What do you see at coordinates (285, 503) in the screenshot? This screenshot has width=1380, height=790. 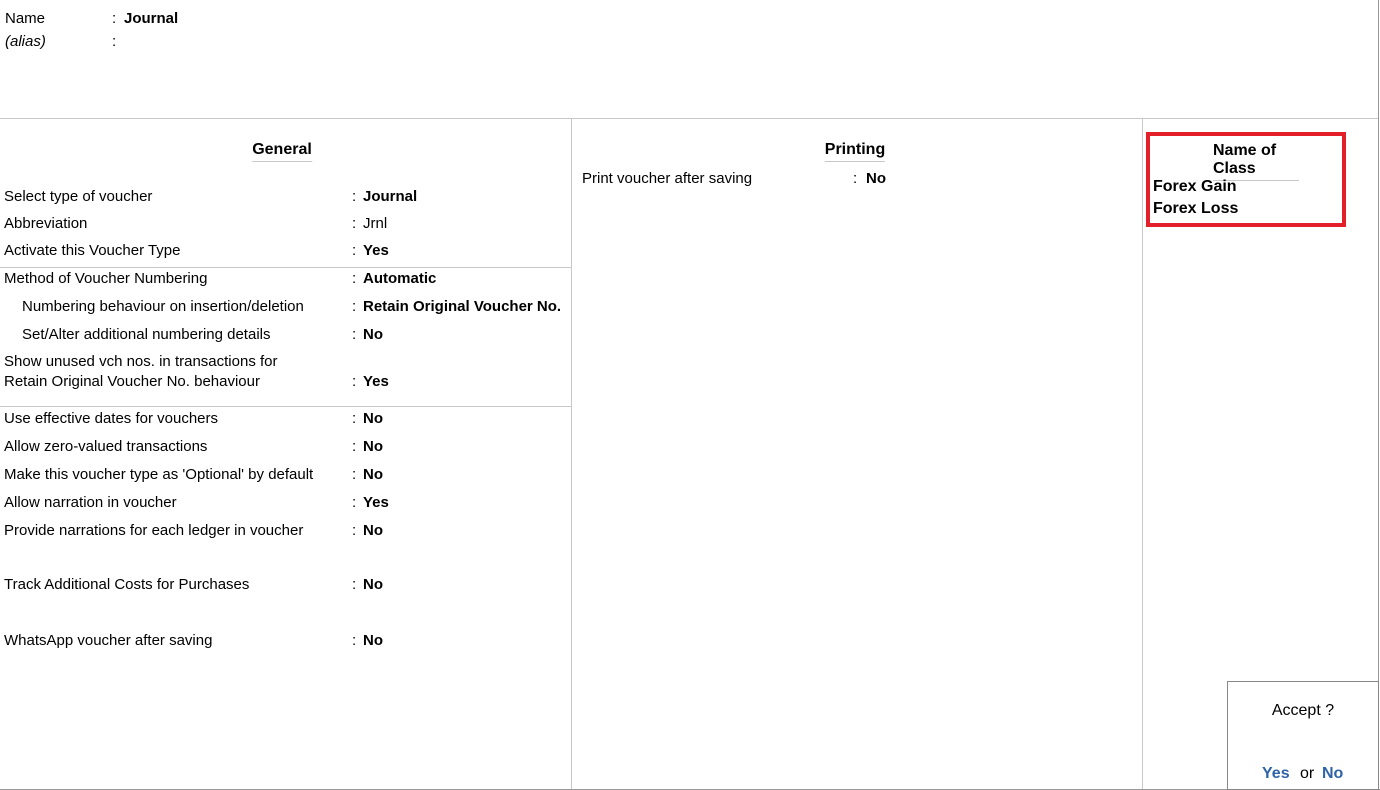 I see `general-row: Allow narration in voucher: Yes` at bounding box center [285, 503].